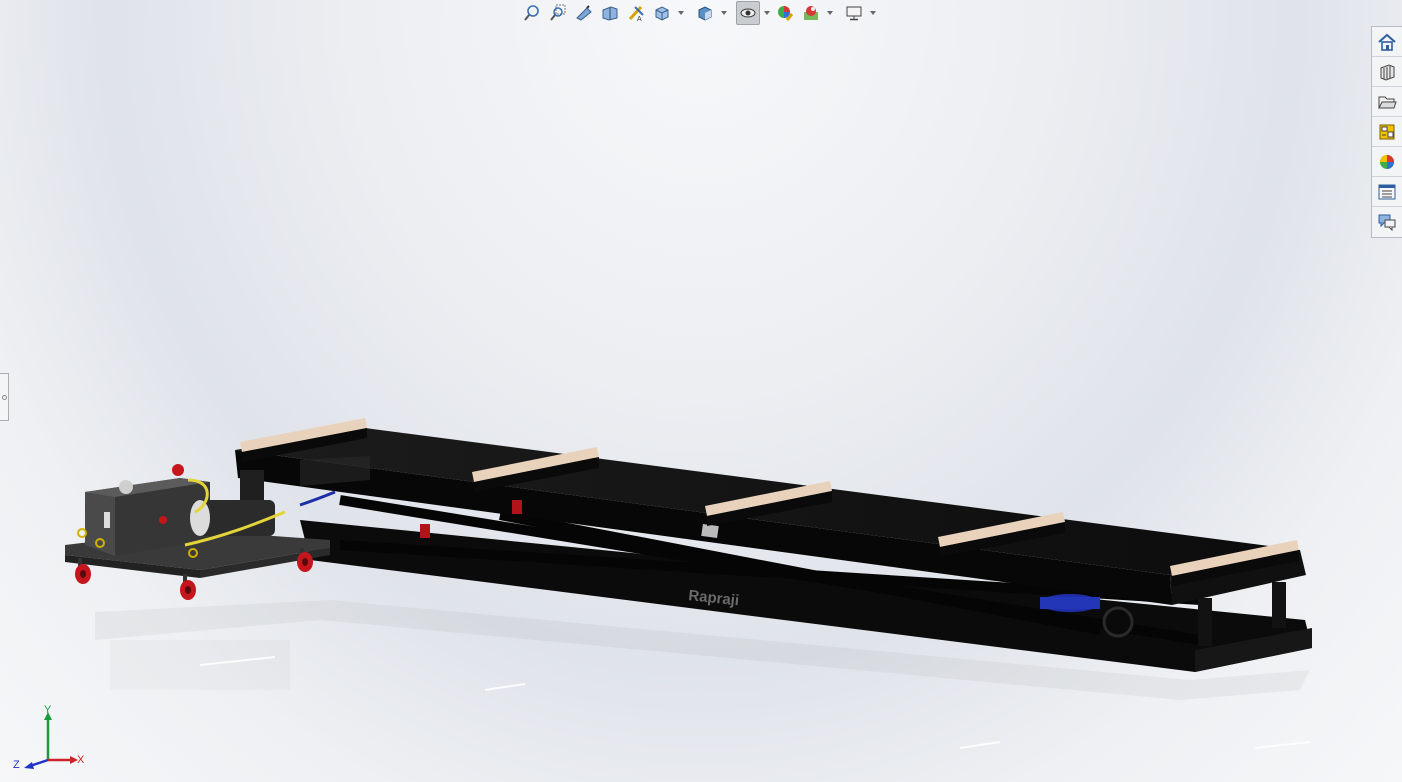 This screenshot has width=1402, height=782. I want to click on section-view-button, so click(610, 13).